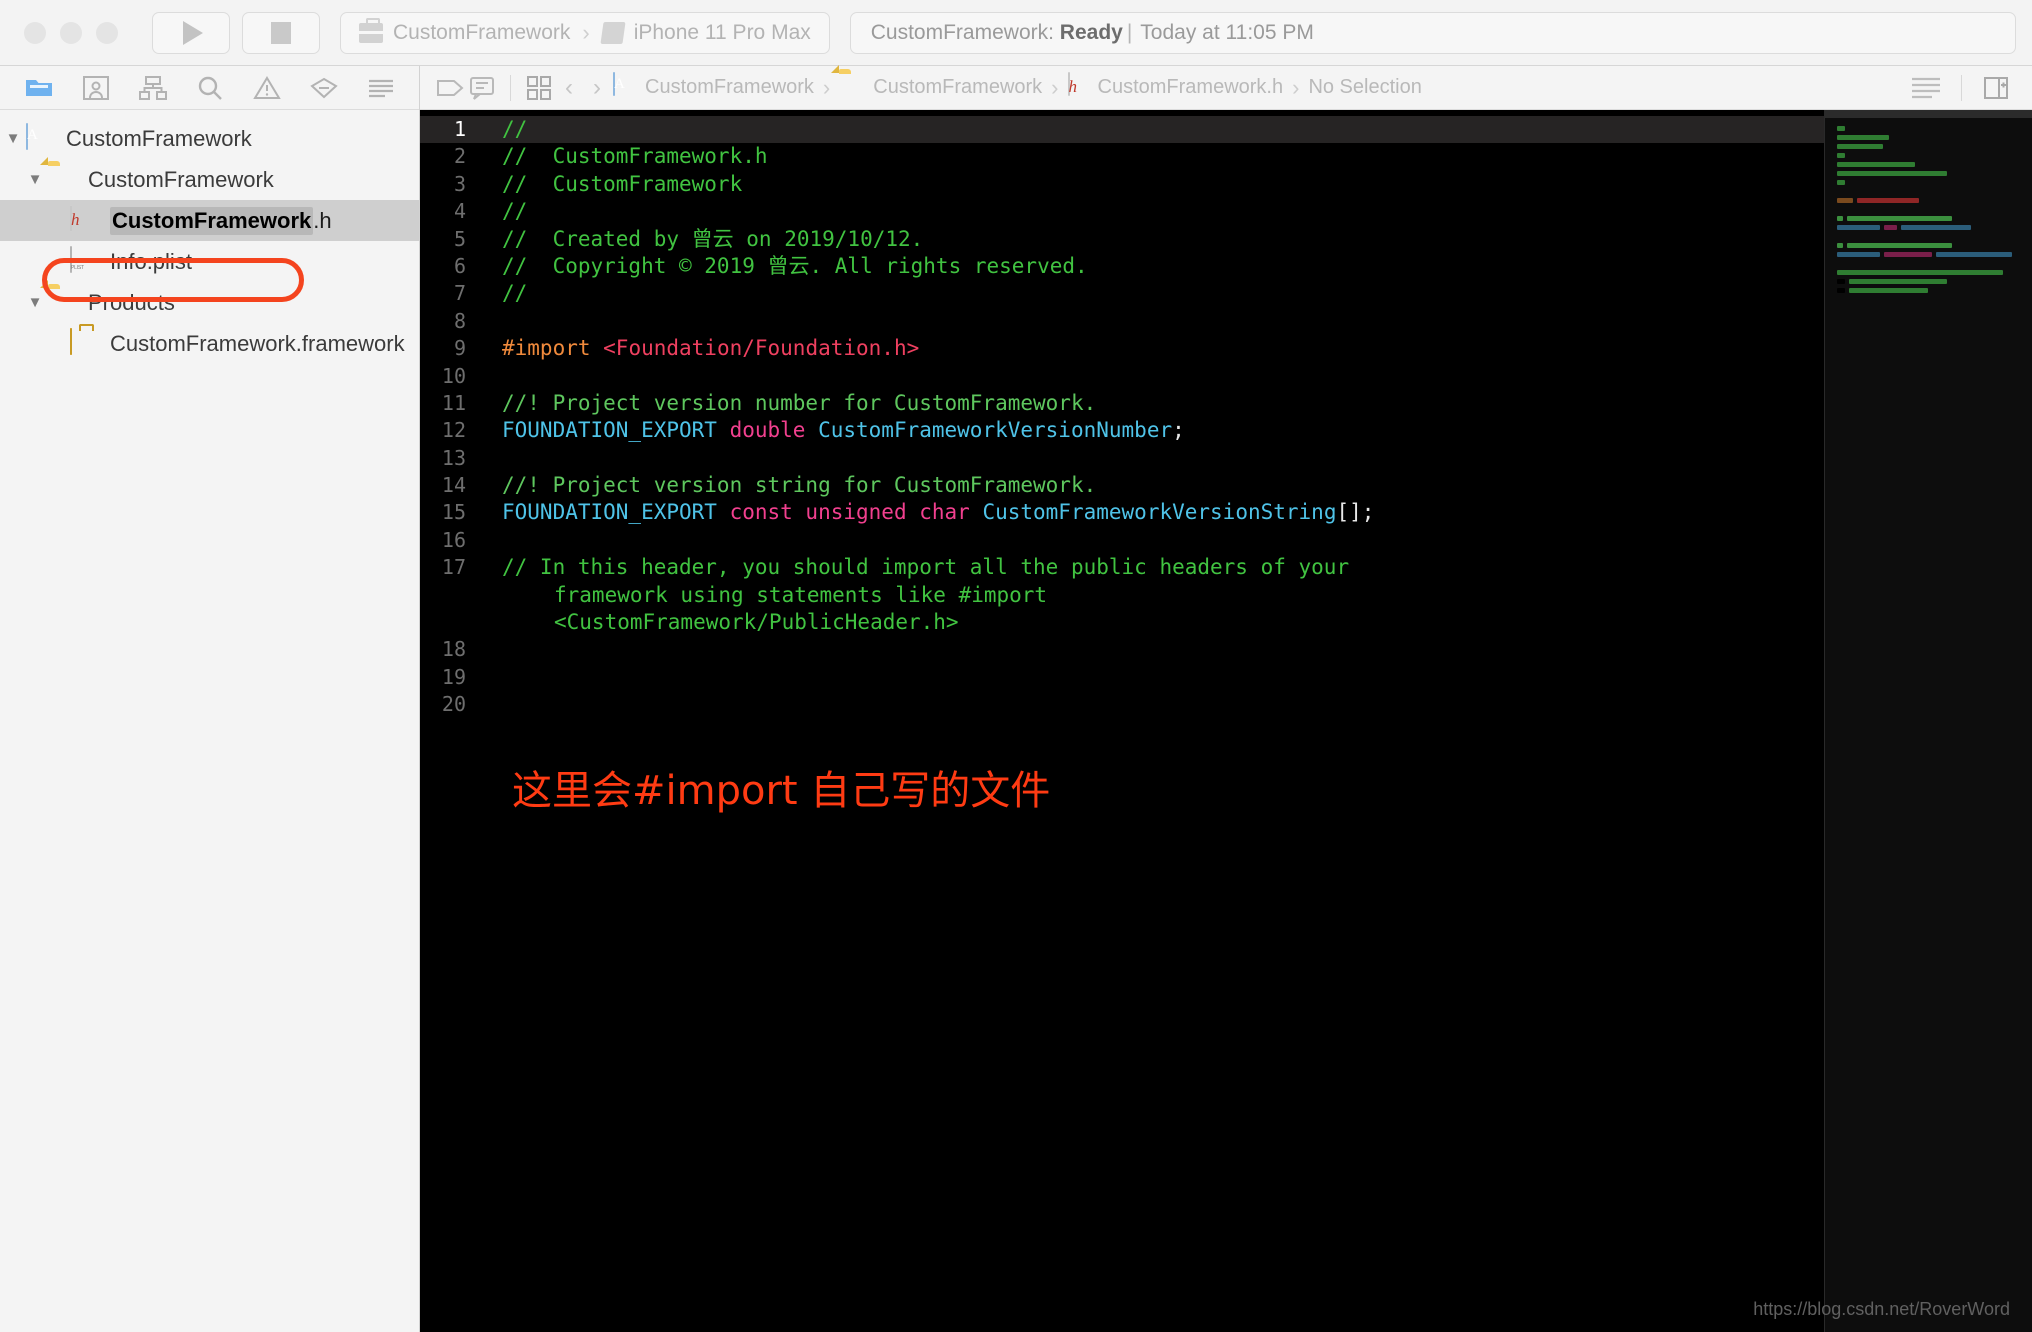  I want to click on sidebar-item-symbol-navigator, so click(153, 88).